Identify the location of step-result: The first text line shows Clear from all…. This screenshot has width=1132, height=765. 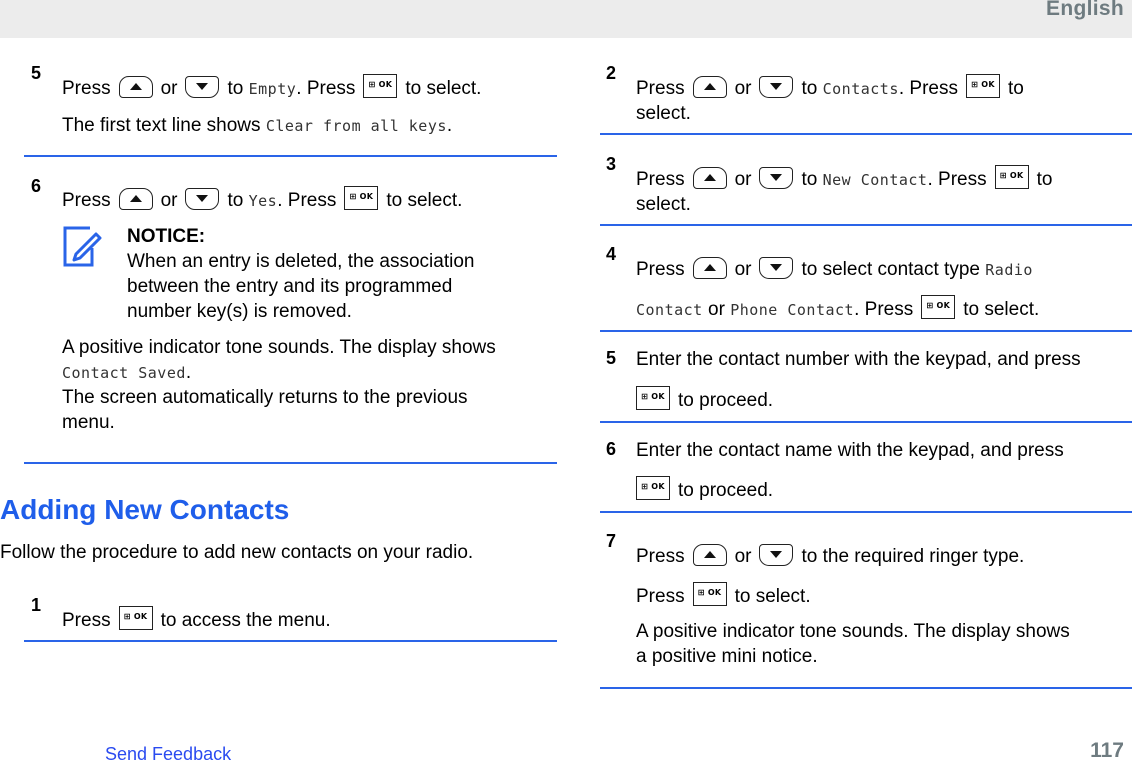
(257, 125).